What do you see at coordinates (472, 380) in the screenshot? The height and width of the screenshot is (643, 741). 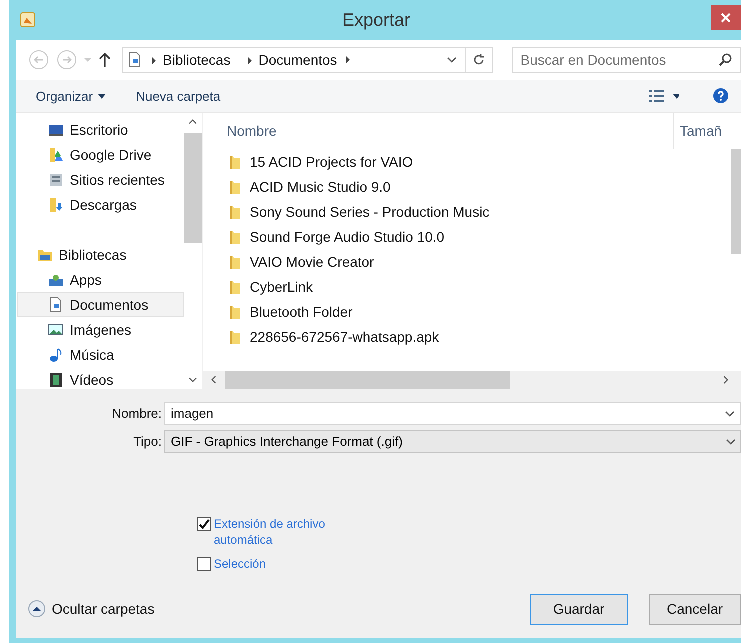 I see `horizontal-scrollbar` at bounding box center [472, 380].